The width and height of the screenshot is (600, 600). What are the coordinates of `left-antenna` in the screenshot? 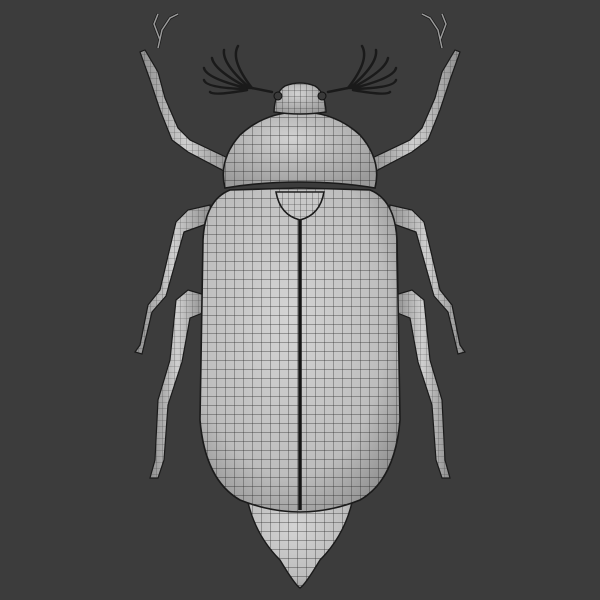 It's located at (238, 69).